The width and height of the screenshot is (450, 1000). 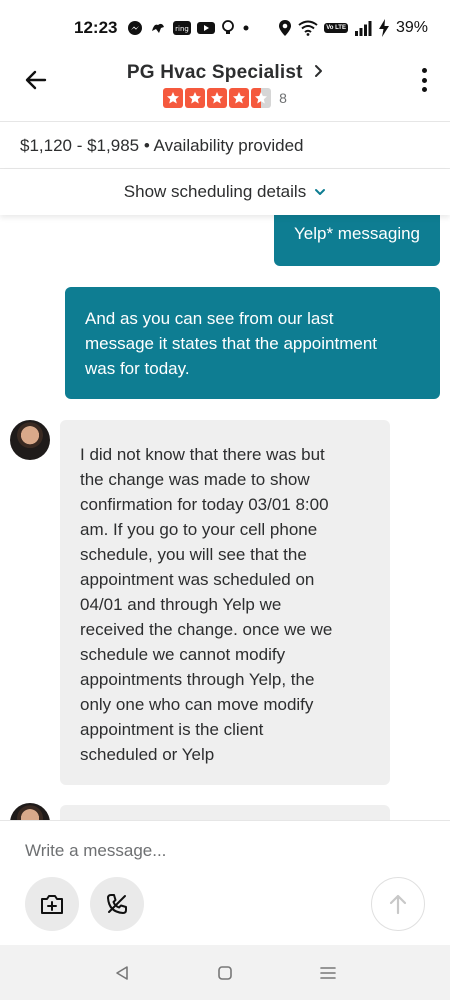 I want to click on message-input, so click(x=190, y=851).